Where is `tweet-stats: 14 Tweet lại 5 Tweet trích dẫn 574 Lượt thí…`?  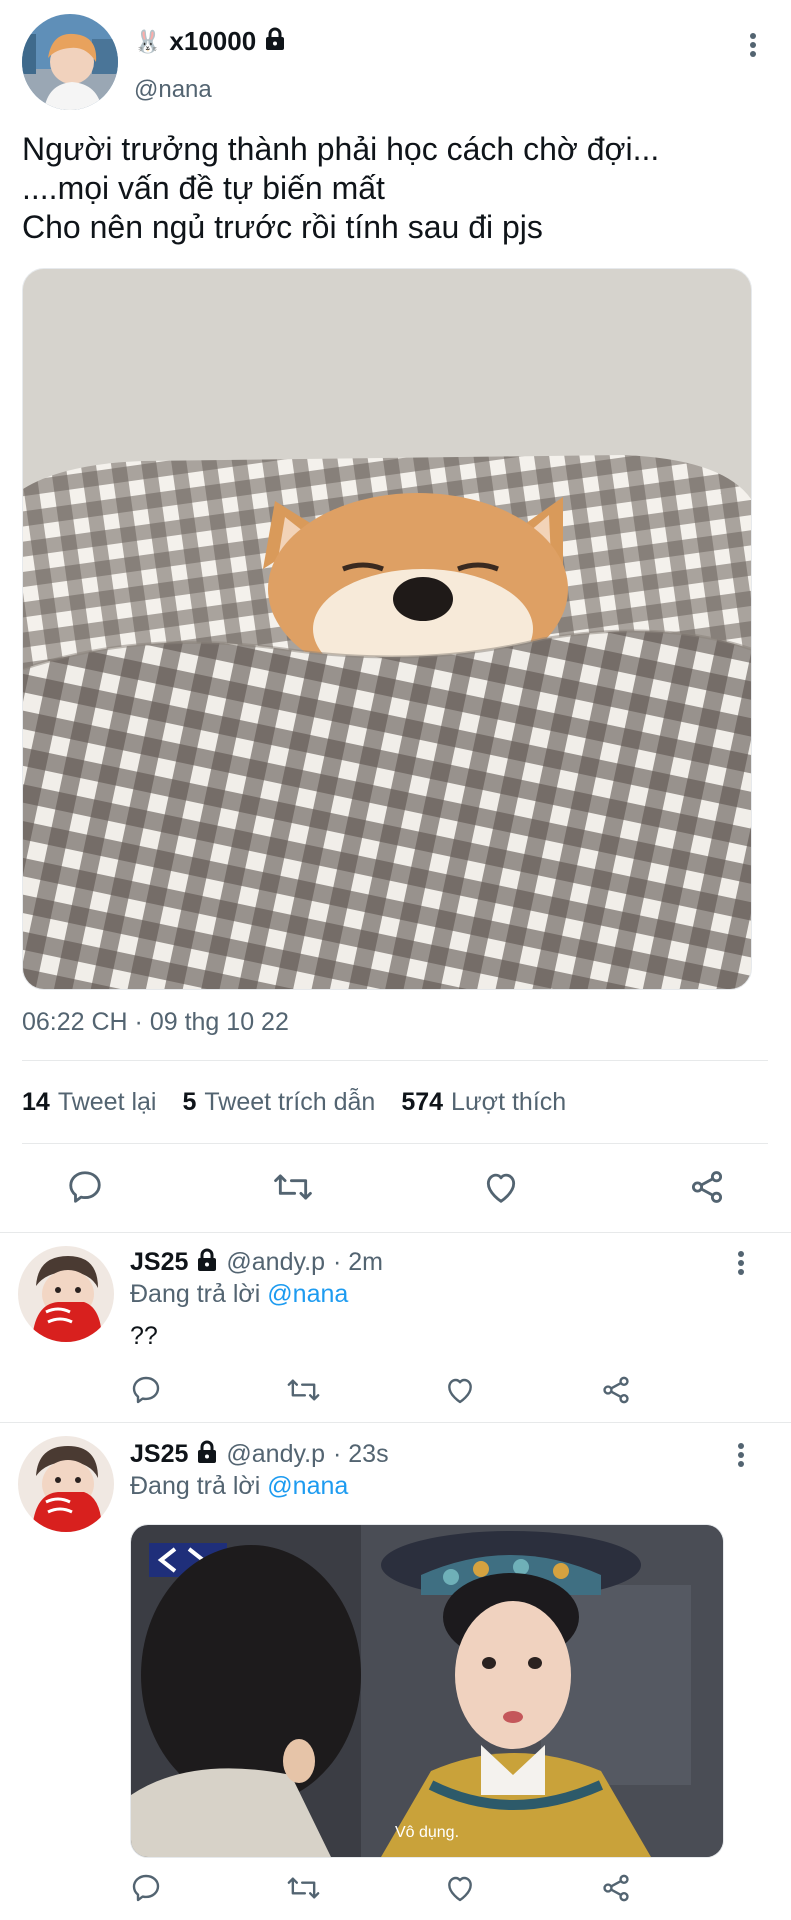 tweet-stats: 14 Tweet lại 5 Tweet trích dẫn 574 Lượt thí… is located at coordinates (294, 1102).